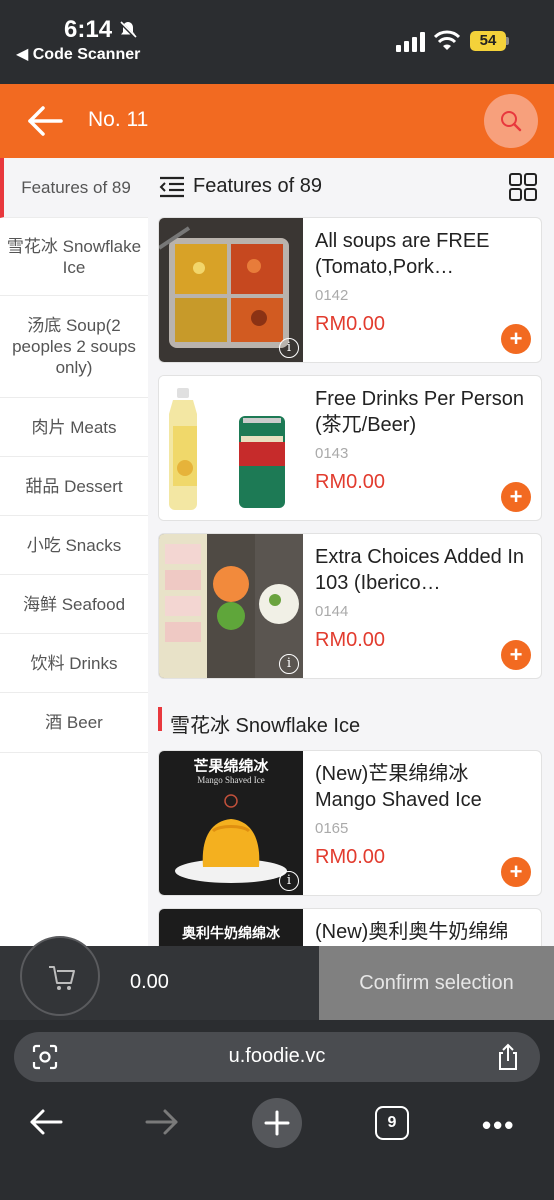 This screenshot has height=1200, width=554. I want to click on cart-bar: 0.00 Confirm selection, so click(277, 978).